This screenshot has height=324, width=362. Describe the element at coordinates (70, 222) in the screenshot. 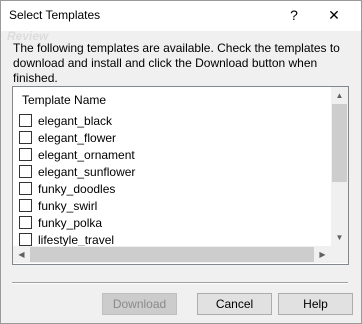

I see `list-item-label: funky_polka` at that location.